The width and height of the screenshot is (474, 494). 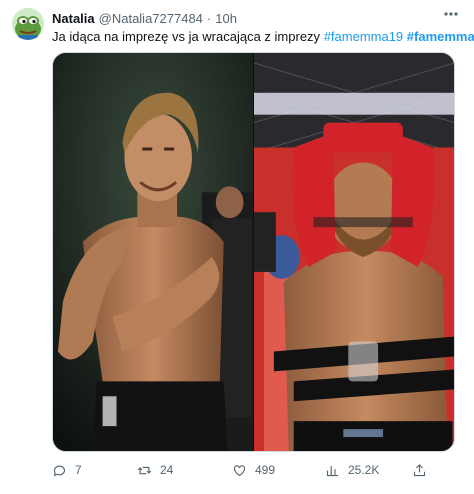 I want to click on like-count: 499, so click(x=265, y=470).